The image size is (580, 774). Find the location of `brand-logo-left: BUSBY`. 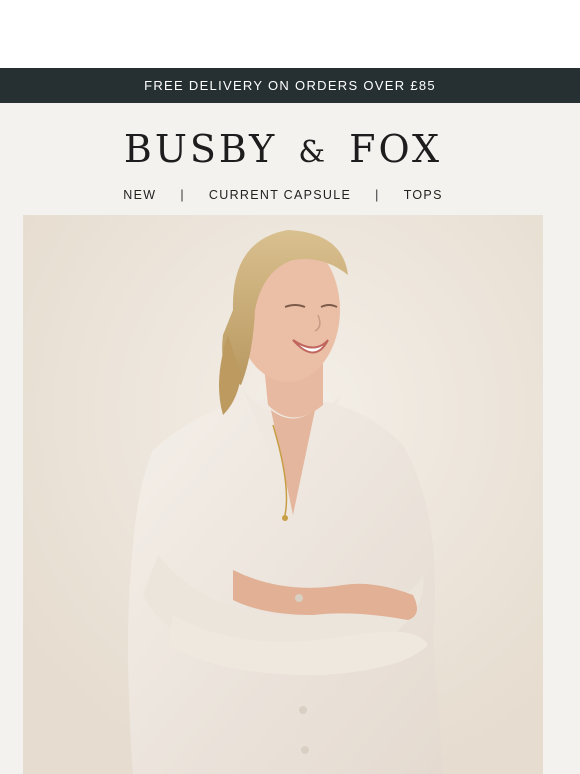

brand-logo-left: BUSBY is located at coordinates (200, 149).